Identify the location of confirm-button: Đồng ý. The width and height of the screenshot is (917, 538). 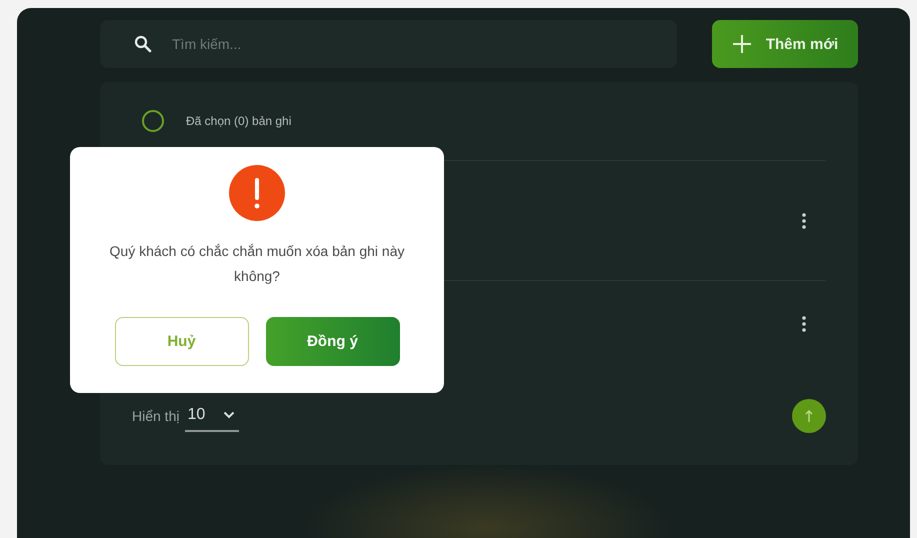
(333, 341).